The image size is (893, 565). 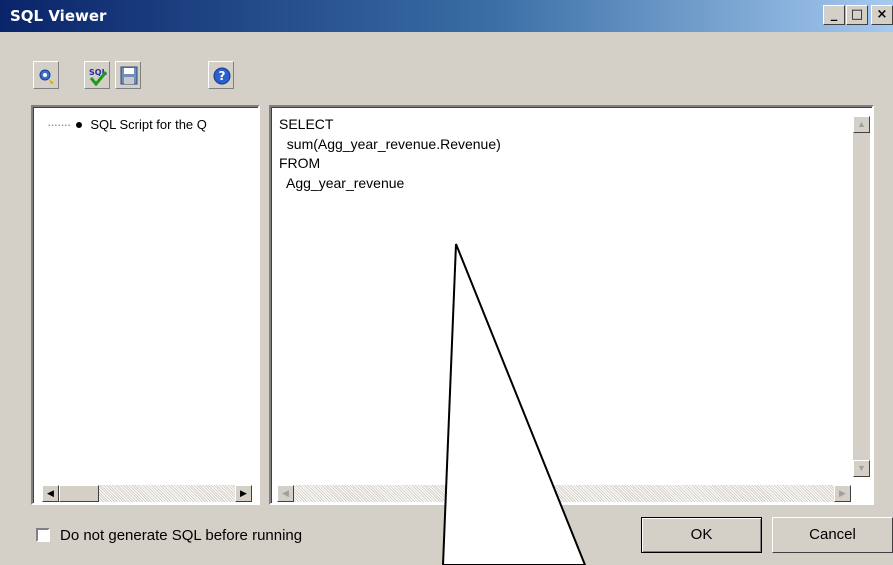 I want to click on help-icon: ?, so click(x=222, y=76).